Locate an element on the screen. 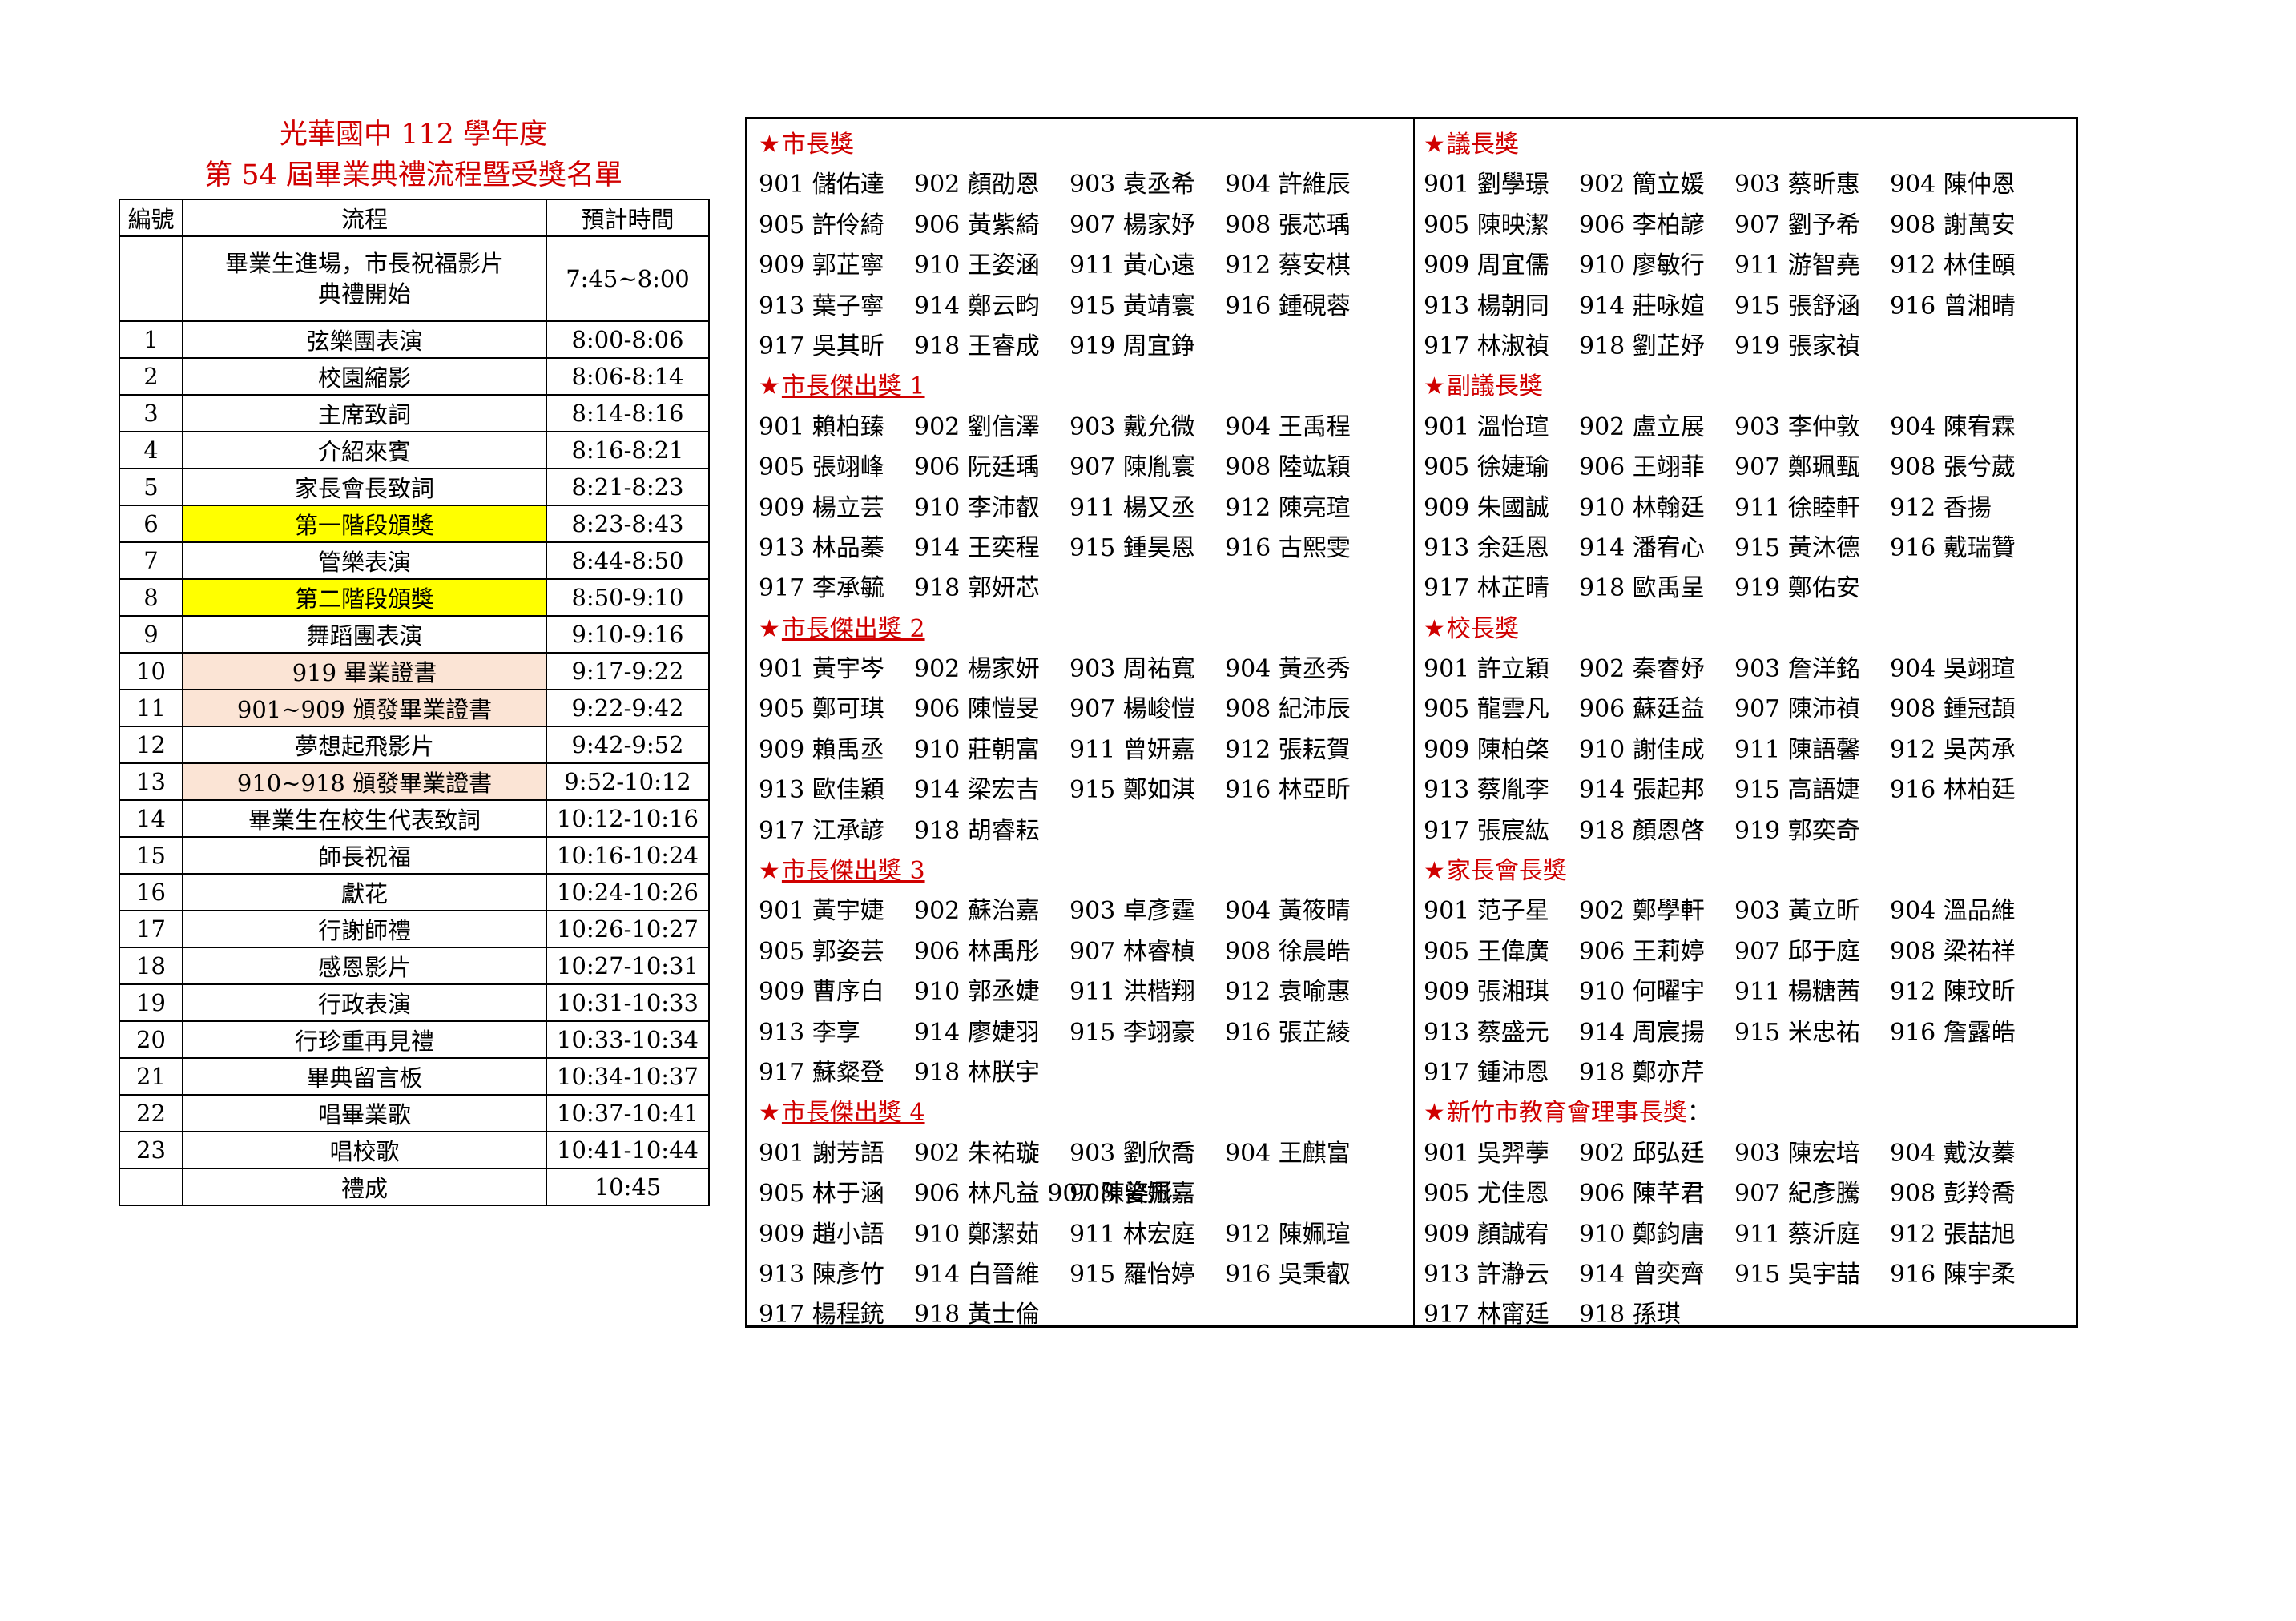 The width and height of the screenshot is (2296, 1621). schedule-row: 21 畢典留言板 10:34-10:37 is located at coordinates (414, 1076).